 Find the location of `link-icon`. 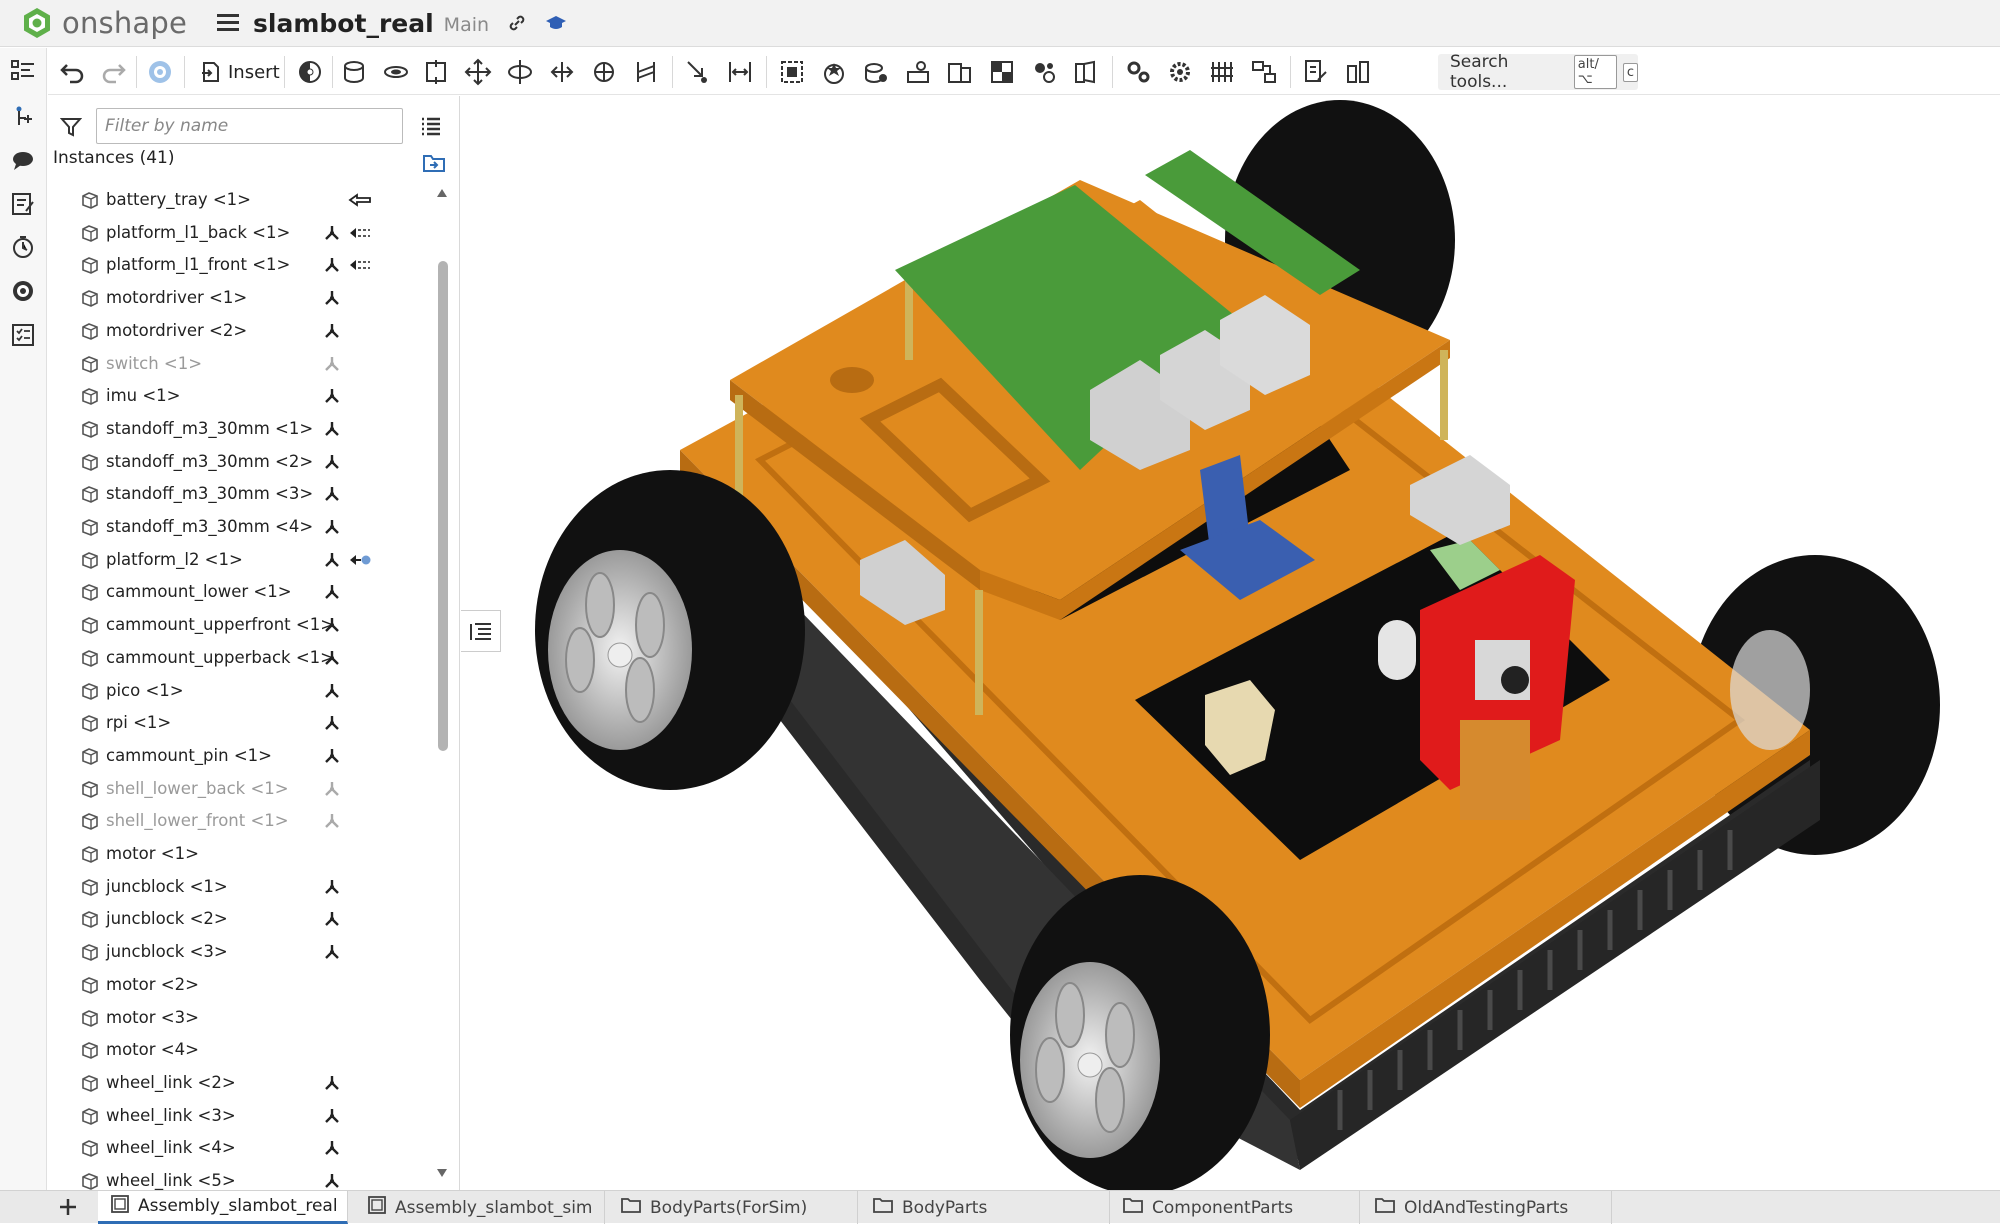

link-icon is located at coordinates (517, 23).